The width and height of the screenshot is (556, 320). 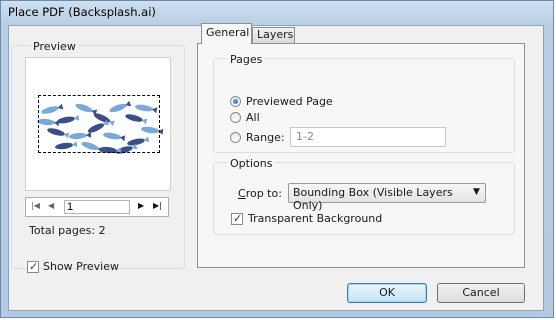 I want to click on crop-to-mnemonic: C, so click(x=242, y=193).